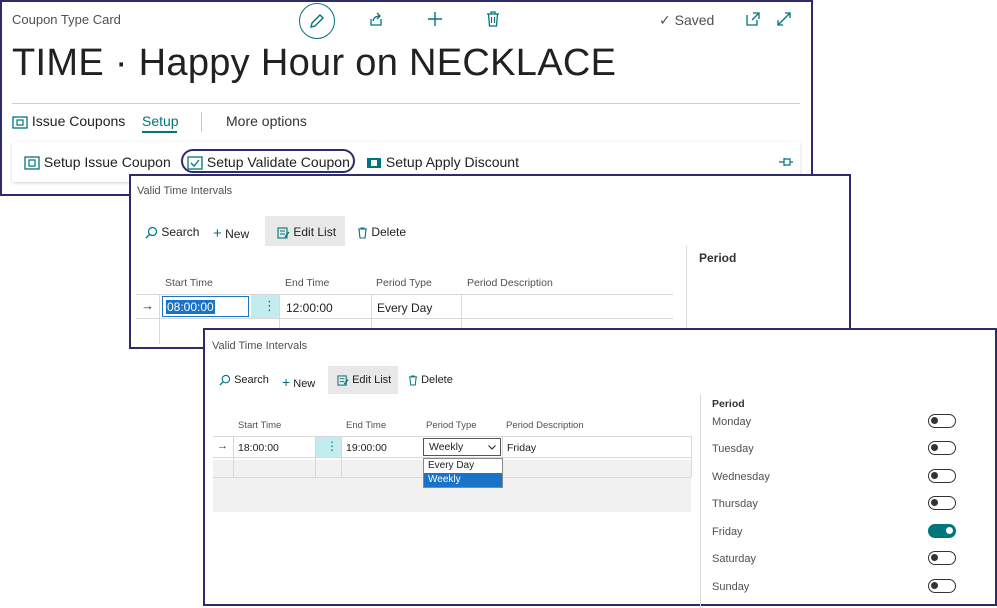  I want to click on toggle-tuesday, so click(942, 448).